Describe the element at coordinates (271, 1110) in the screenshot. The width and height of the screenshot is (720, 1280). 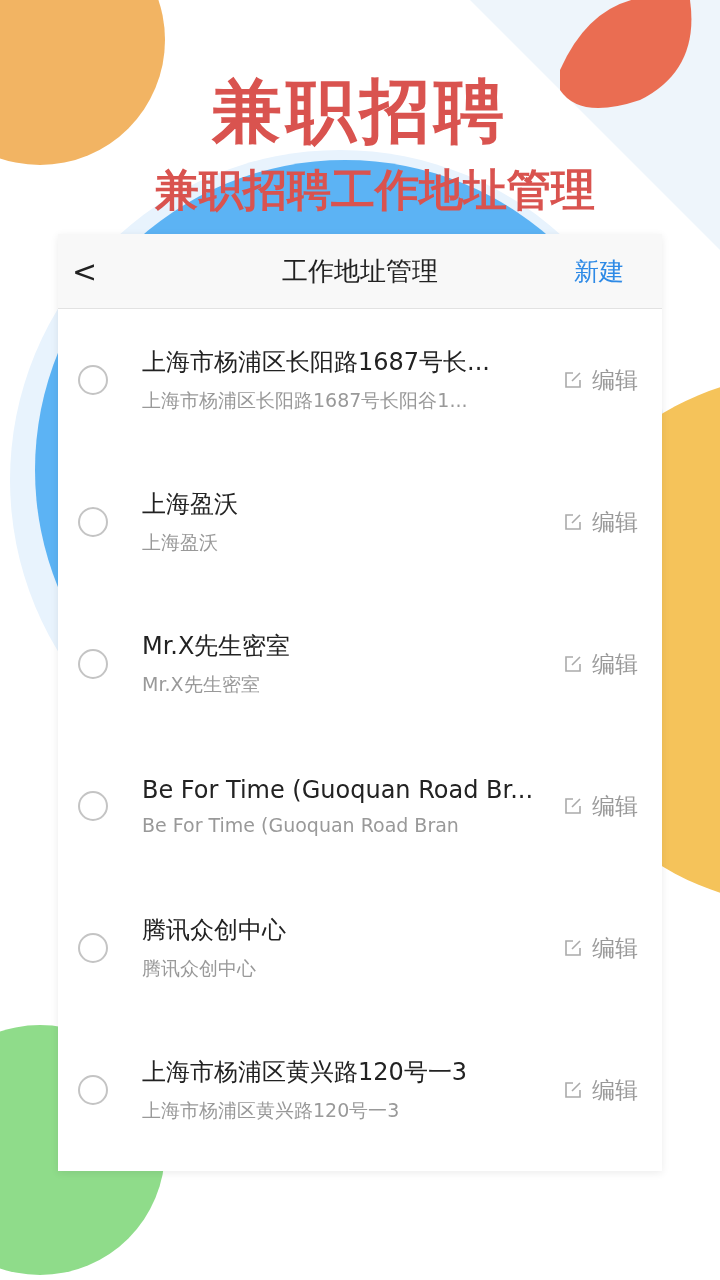
I see `address-detail: 上海市杨浦区黄兴路120号一3` at that location.